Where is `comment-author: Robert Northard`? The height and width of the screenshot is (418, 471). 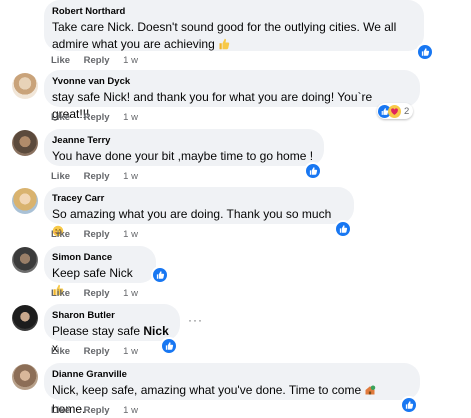
comment-author: Robert Northard is located at coordinates (233, 12).